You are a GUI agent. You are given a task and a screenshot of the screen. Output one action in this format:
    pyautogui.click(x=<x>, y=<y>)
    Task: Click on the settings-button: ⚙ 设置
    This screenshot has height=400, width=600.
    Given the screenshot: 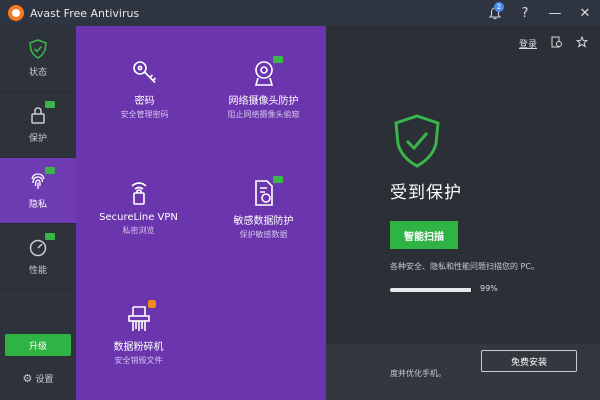 What is the action you would take?
    pyautogui.click(x=38, y=378)
    